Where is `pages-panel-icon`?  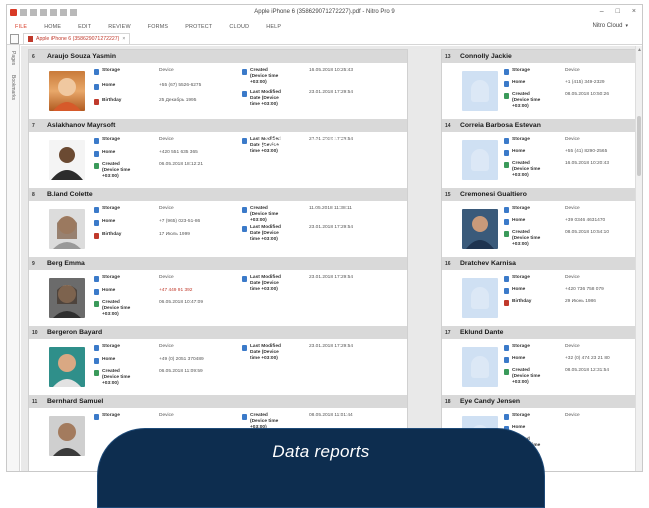
pages-panel-icon is located at coordinates (14, 39).